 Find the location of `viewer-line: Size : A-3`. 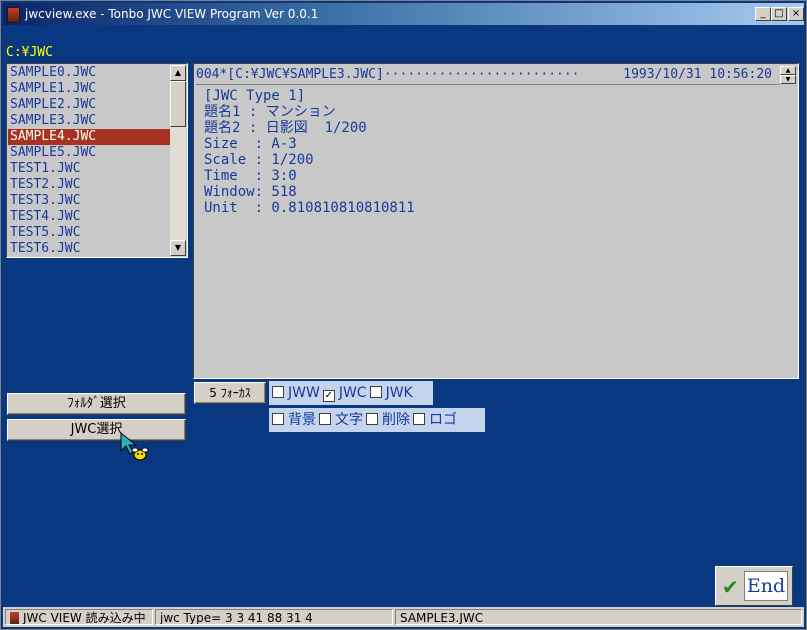

viewer-line: Size : A-3 is located at coordinates (250, 144).